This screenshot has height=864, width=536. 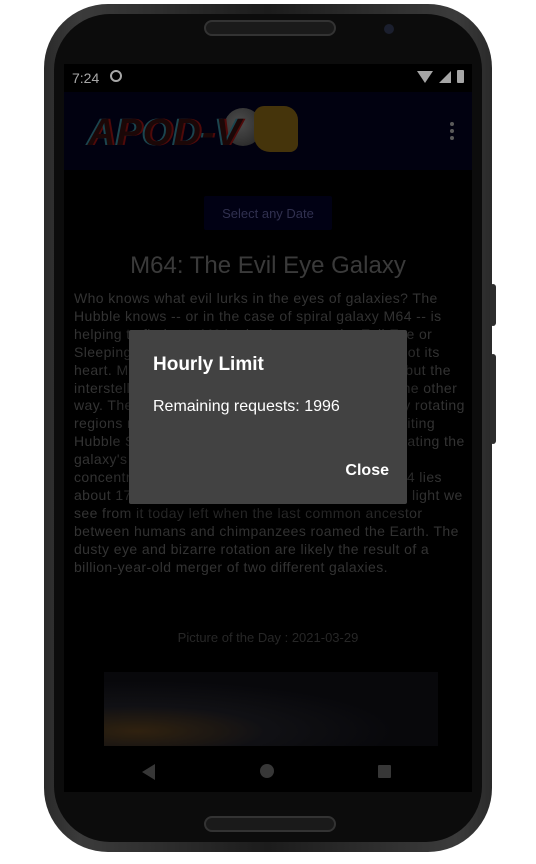 What do you see at coordinates (208, 364) in the screenshot?
I see `dialog-title: Hourly Limit` at bounding box center [208, 364].